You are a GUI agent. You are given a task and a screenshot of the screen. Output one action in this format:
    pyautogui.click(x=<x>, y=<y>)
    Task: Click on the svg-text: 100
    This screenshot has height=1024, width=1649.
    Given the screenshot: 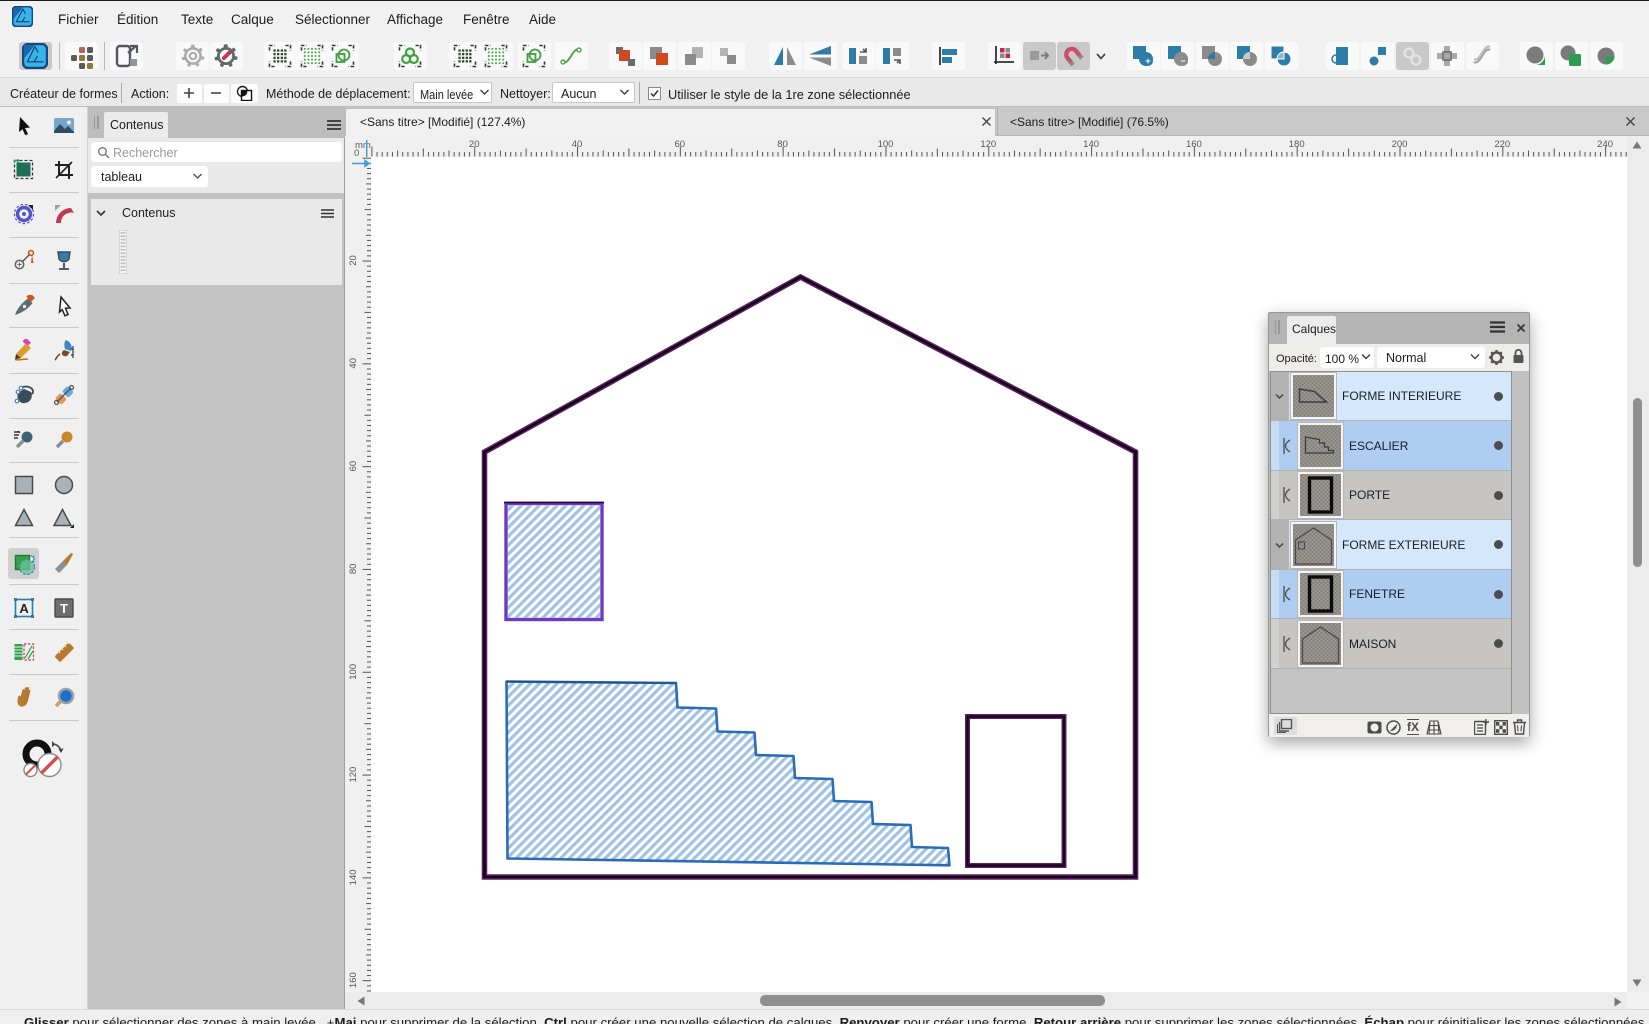 What is the action you would take?
    pyautogui.click(x=353, y=672)
    